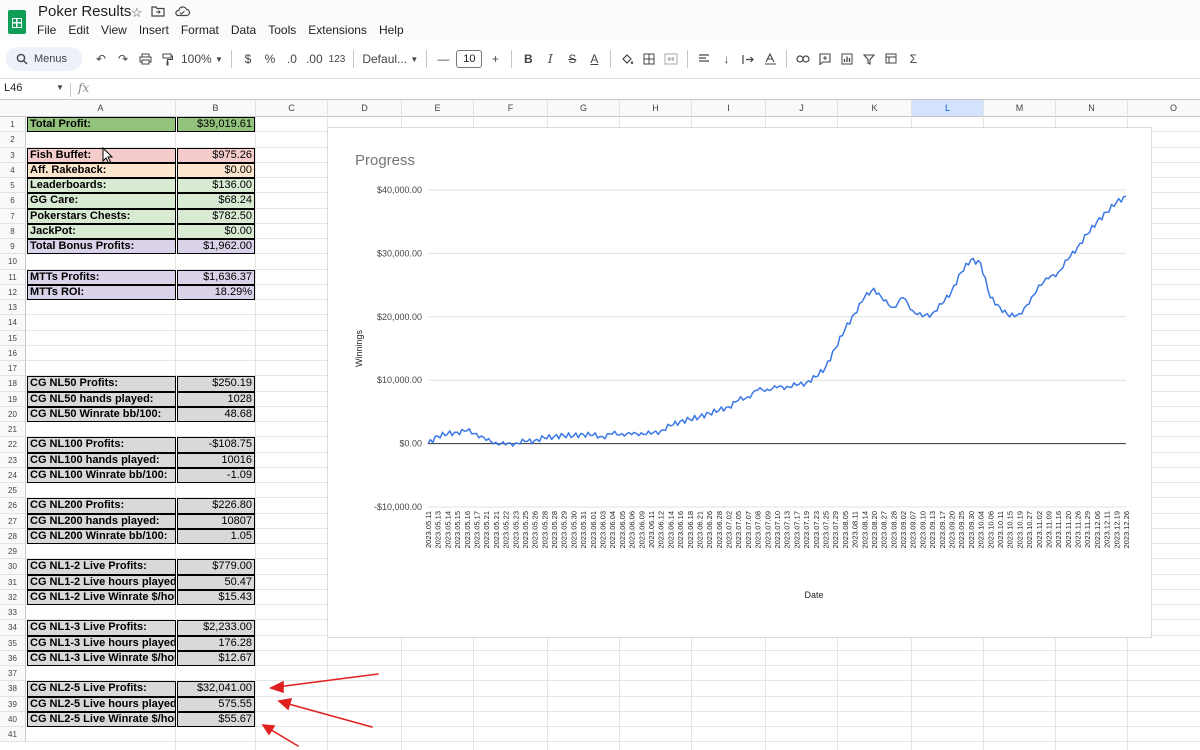 The height and width of the screenshot is (750, 1200). I want to click on print-icon, so click(145, 59).